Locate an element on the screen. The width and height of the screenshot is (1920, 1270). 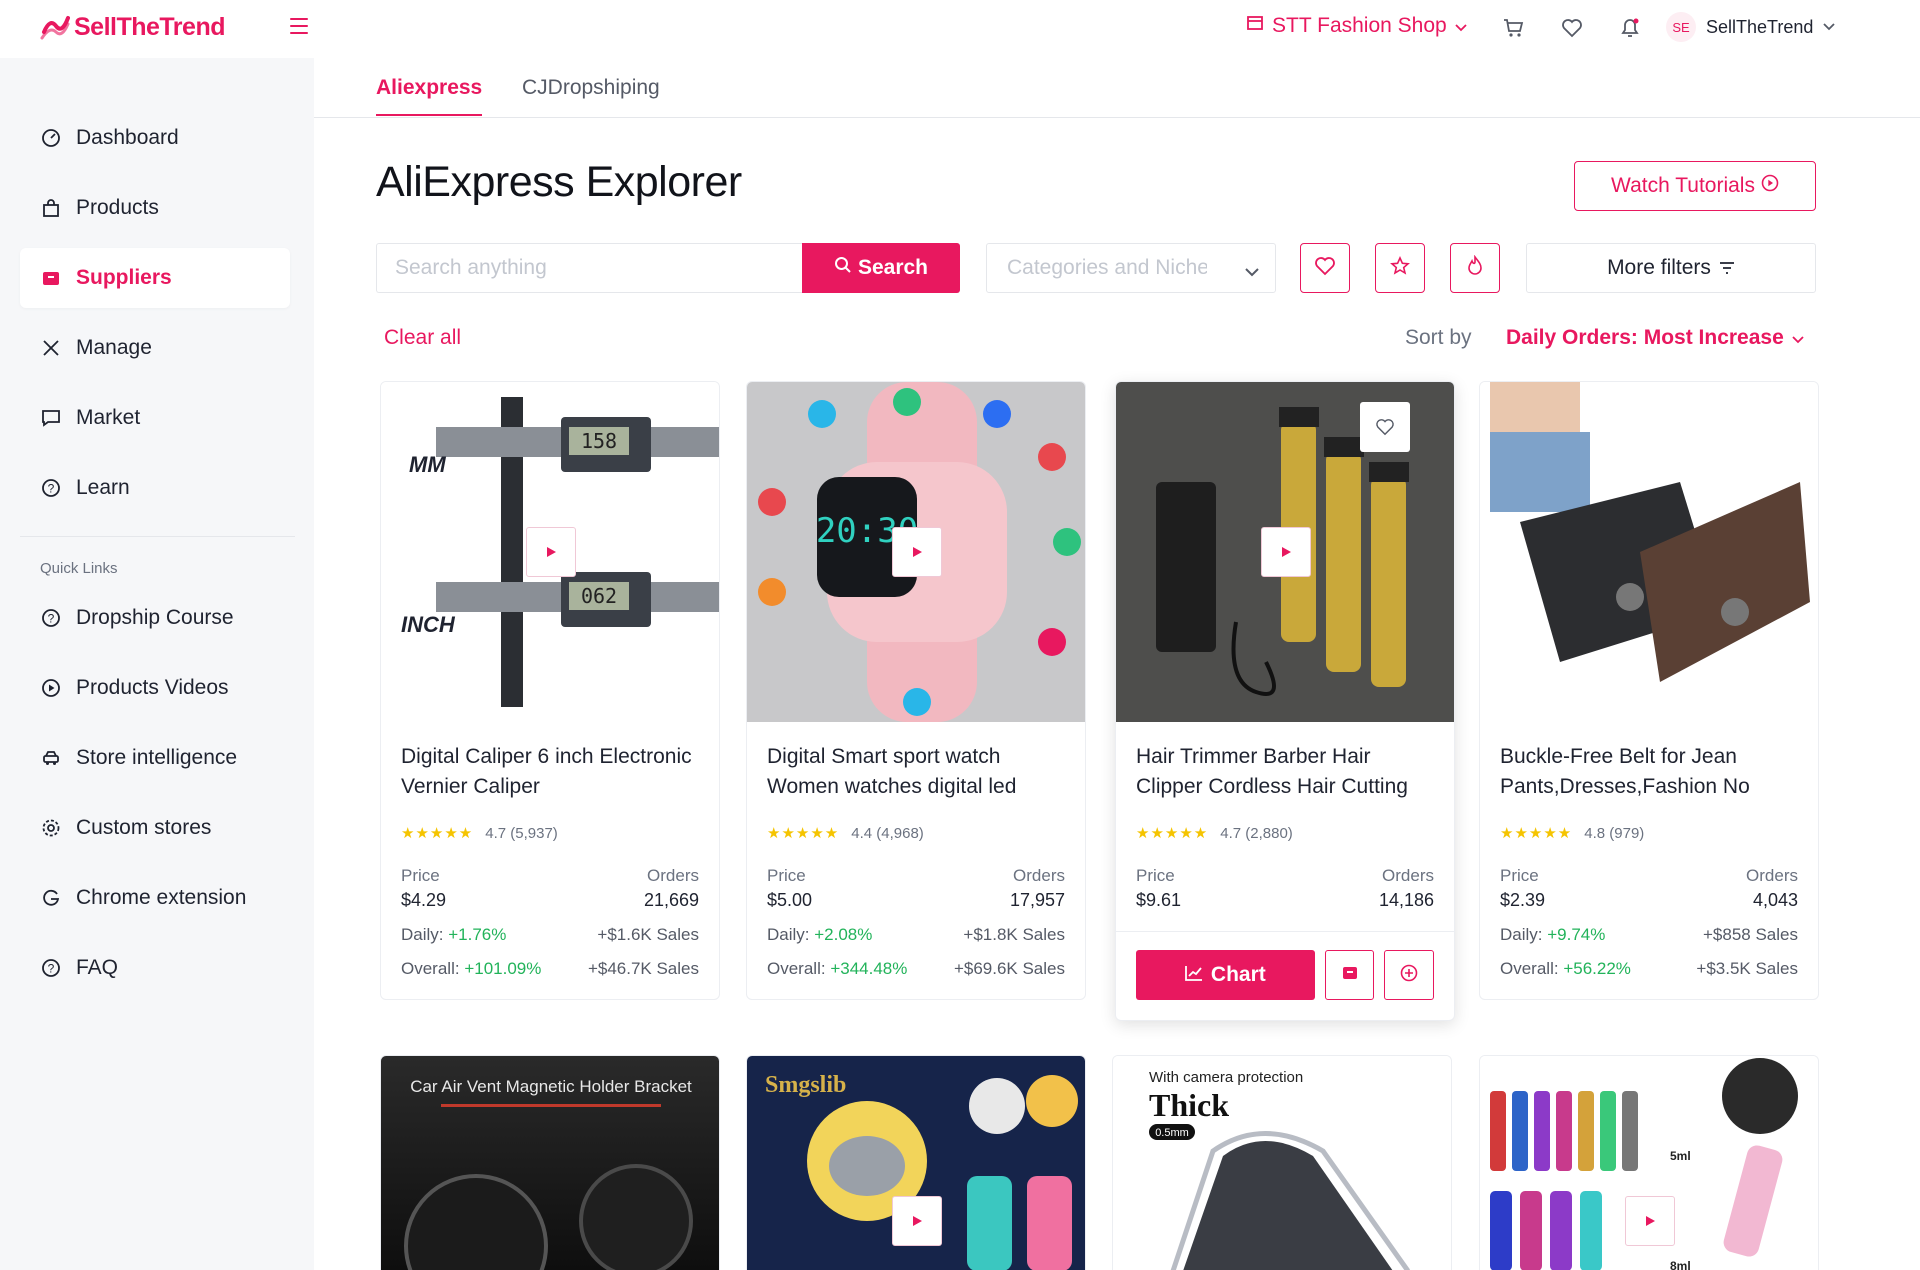
more-filters-label: More filters is located at coordinates (1659, 267).